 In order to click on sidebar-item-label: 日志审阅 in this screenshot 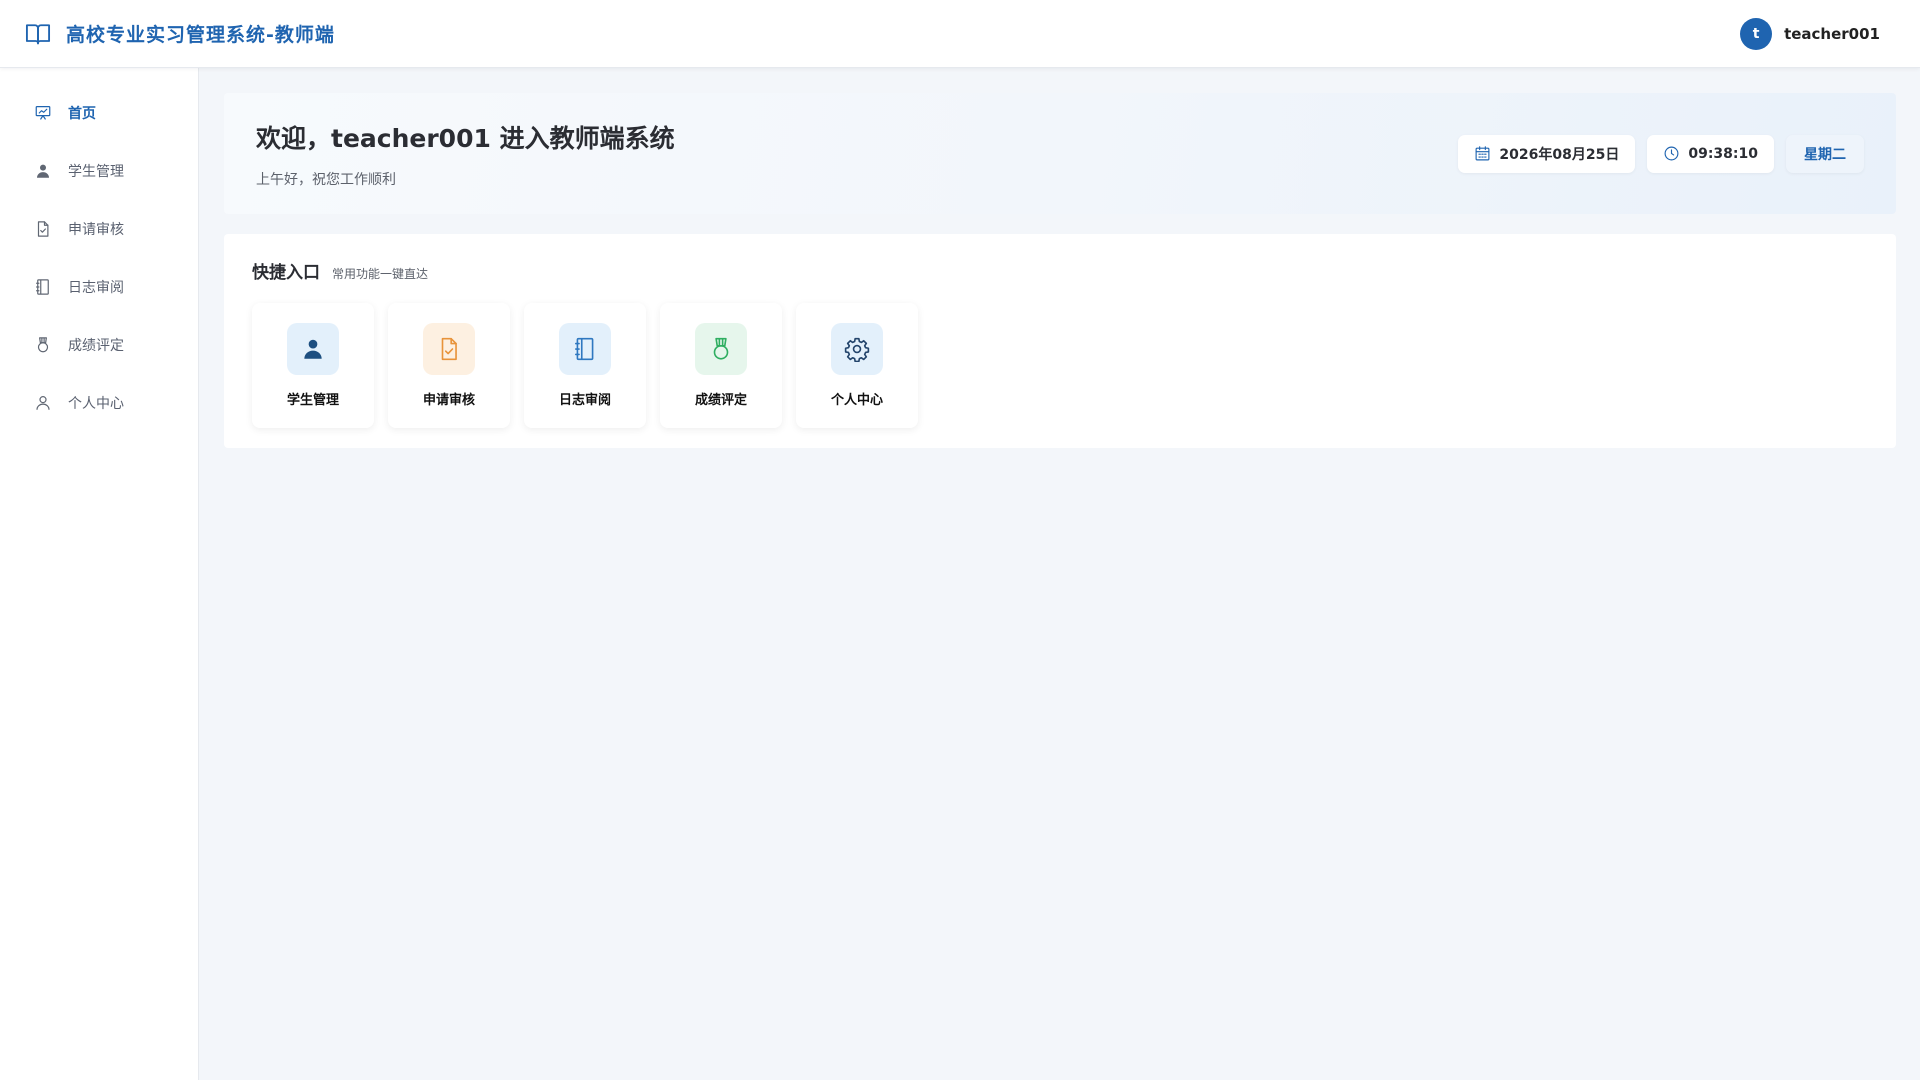, I will do `click(96, 288)`.